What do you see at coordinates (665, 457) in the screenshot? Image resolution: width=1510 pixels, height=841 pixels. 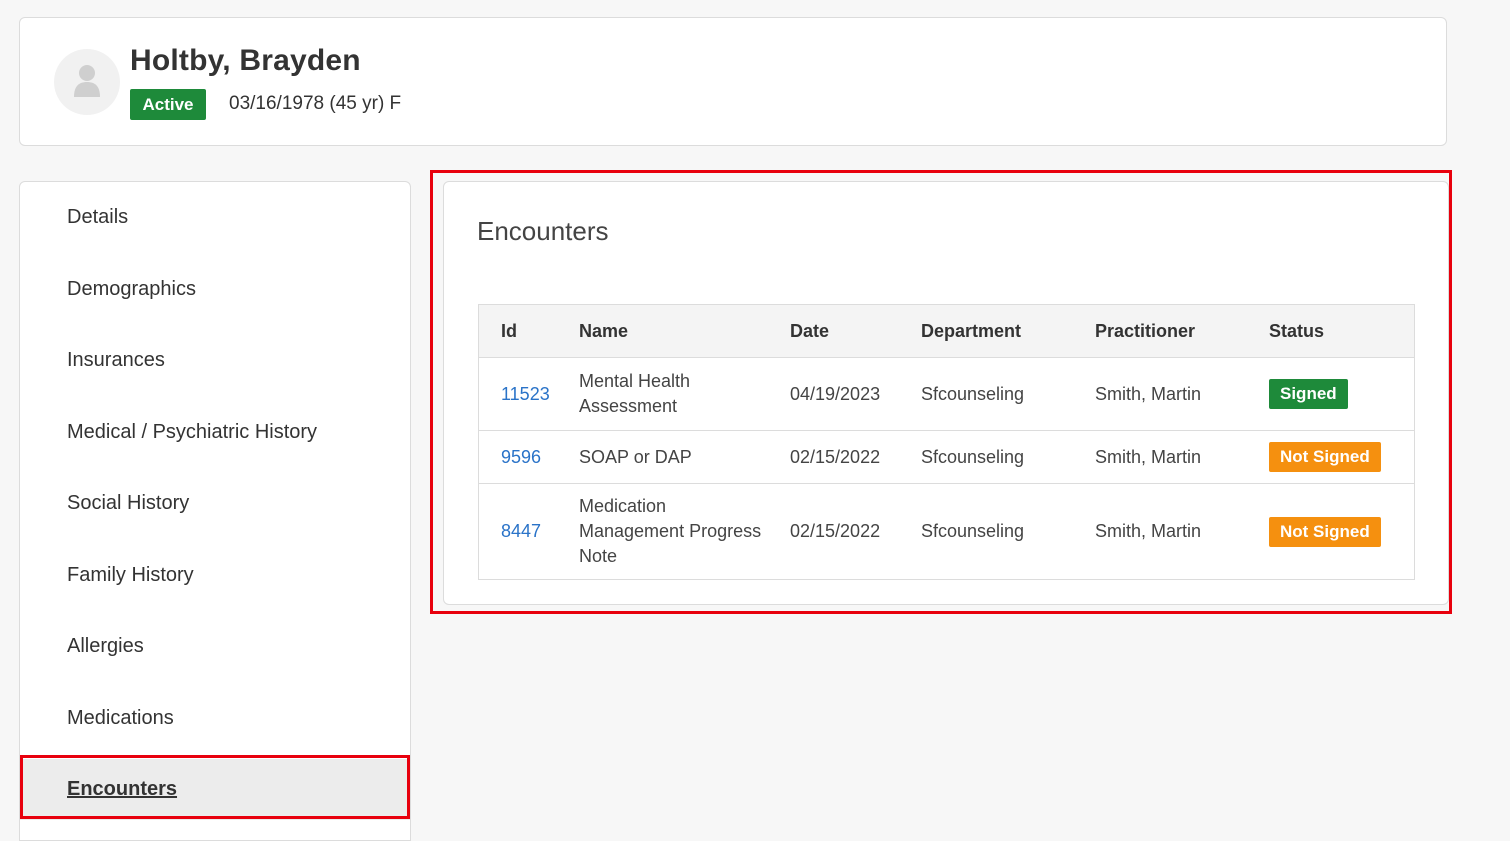 I see `encounter-name: SOAP or DAP` at bounding box center [665, 457].